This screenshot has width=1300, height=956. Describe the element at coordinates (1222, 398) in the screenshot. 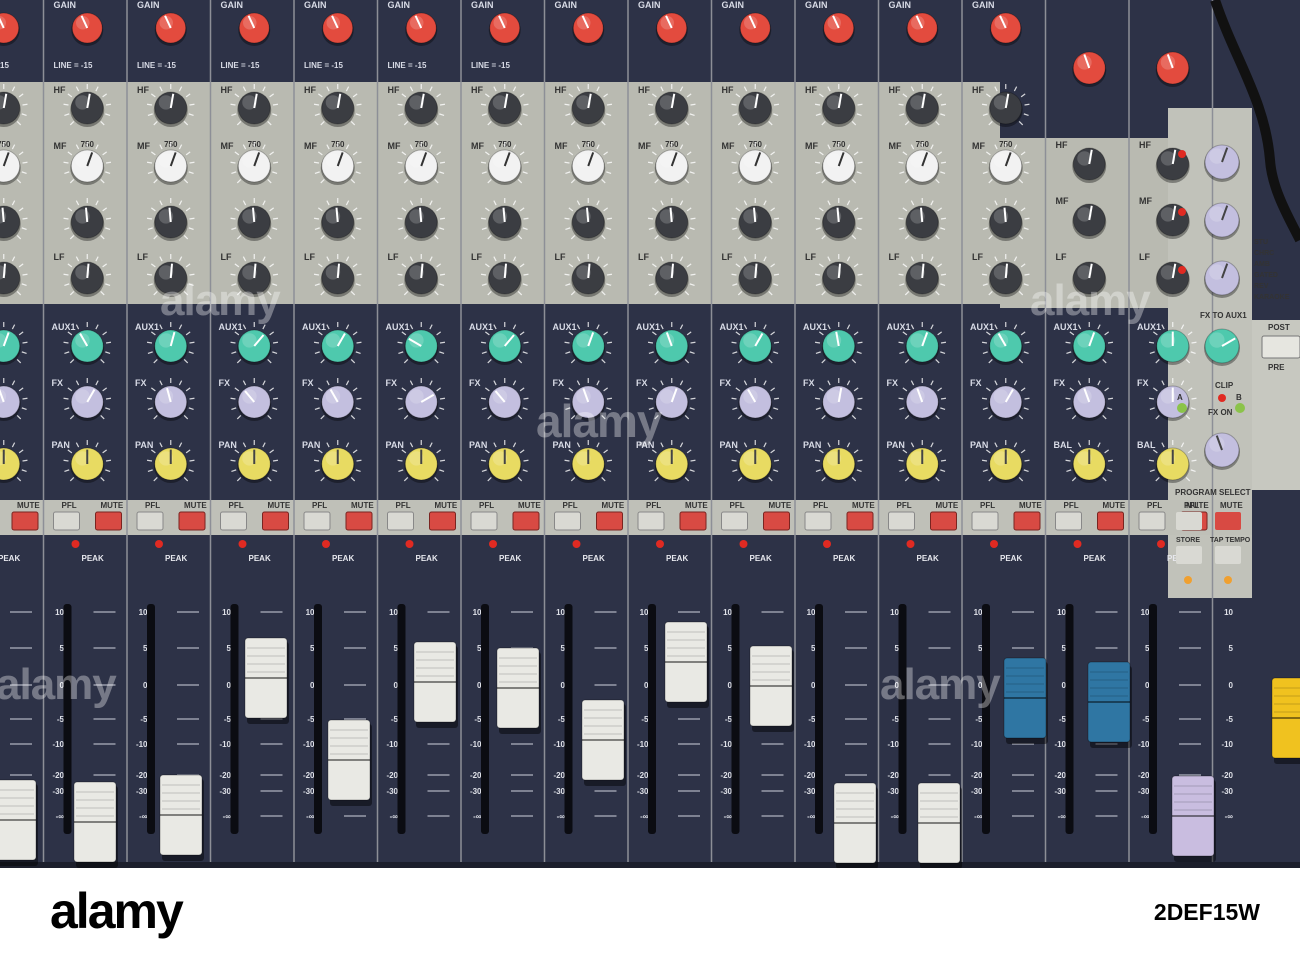

I see `clip-led` at that location.